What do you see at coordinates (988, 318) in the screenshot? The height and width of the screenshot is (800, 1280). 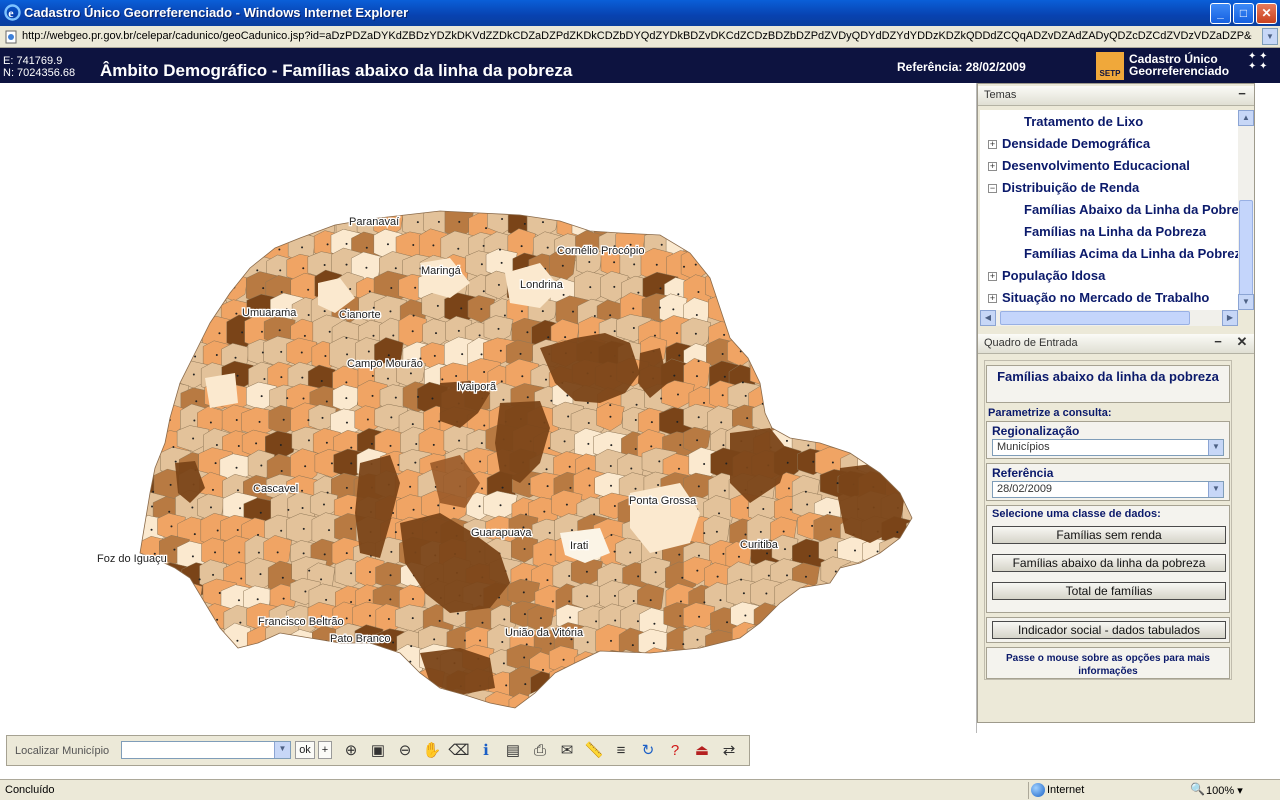 I see `scroll-left-icon: ◀` at bounding box center [988, 318].